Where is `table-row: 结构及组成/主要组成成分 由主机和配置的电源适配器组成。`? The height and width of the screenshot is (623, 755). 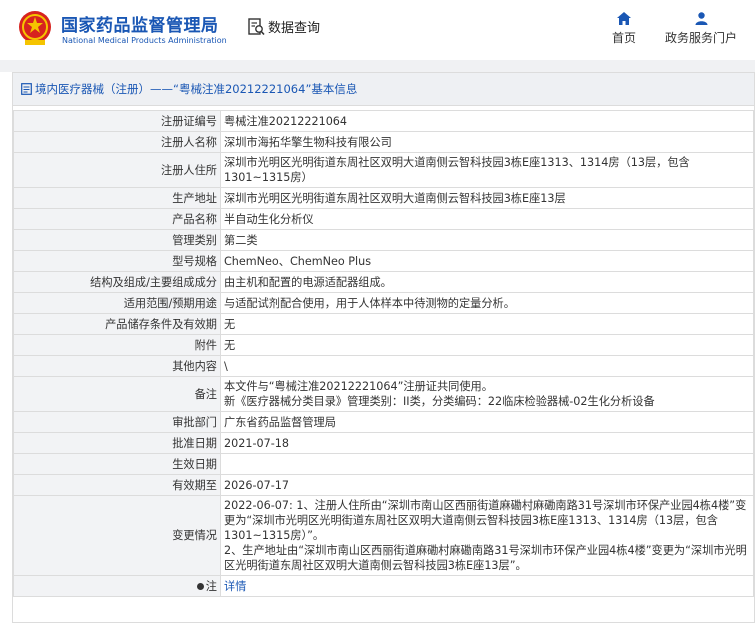 table-row: 结构及组成/主要组成成分 由主机和配置的电源适配器组成。 is located at coordinates (383, 282).